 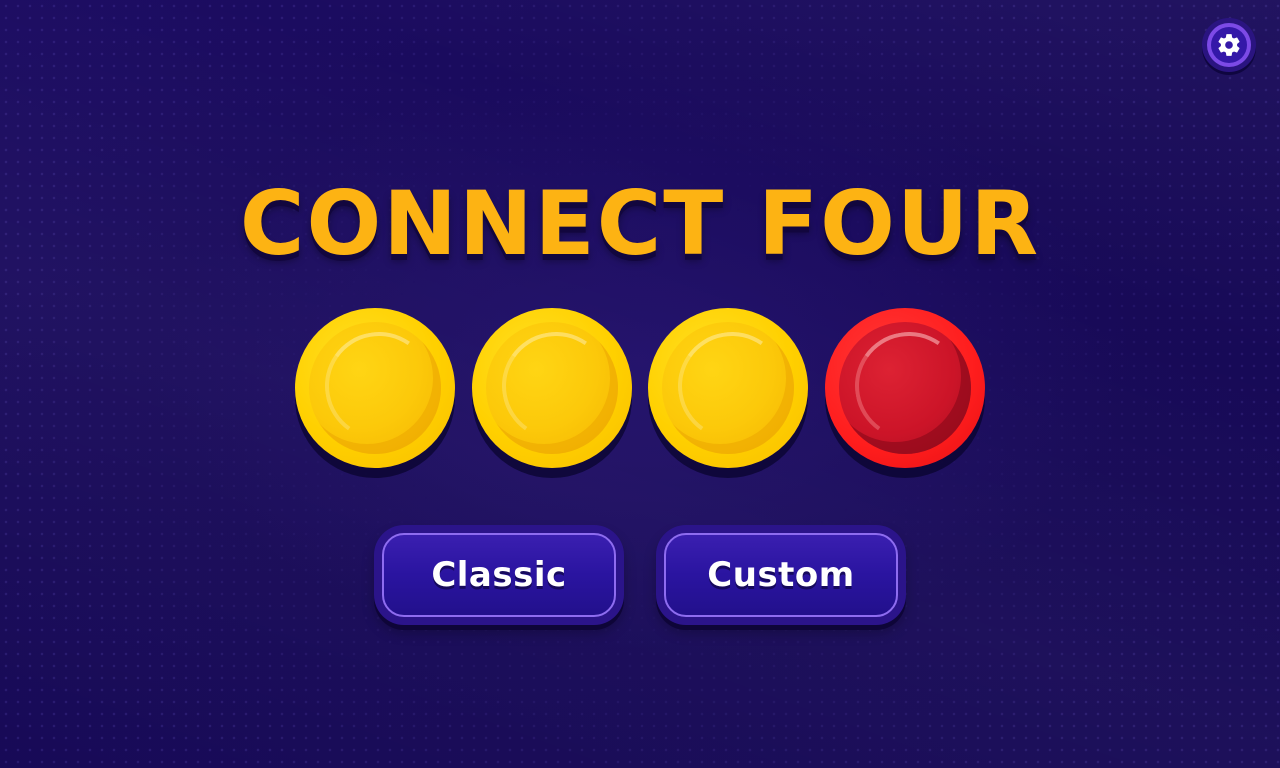 I want to click on classic-mode-button: Classic, so click(x=499, y=575).